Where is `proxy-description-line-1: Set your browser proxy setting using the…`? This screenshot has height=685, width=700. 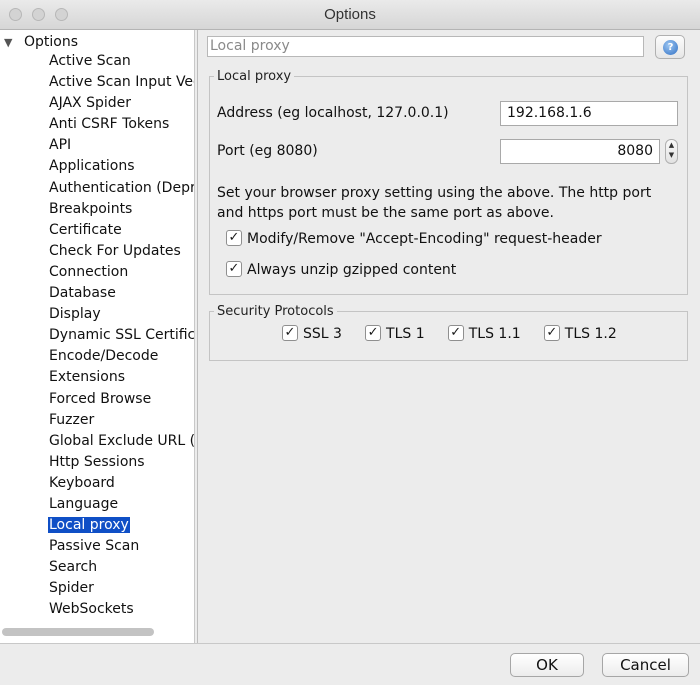 proxy-description-line-1: Set your browser proxy setting using the… is located at coordinates (434, 193).